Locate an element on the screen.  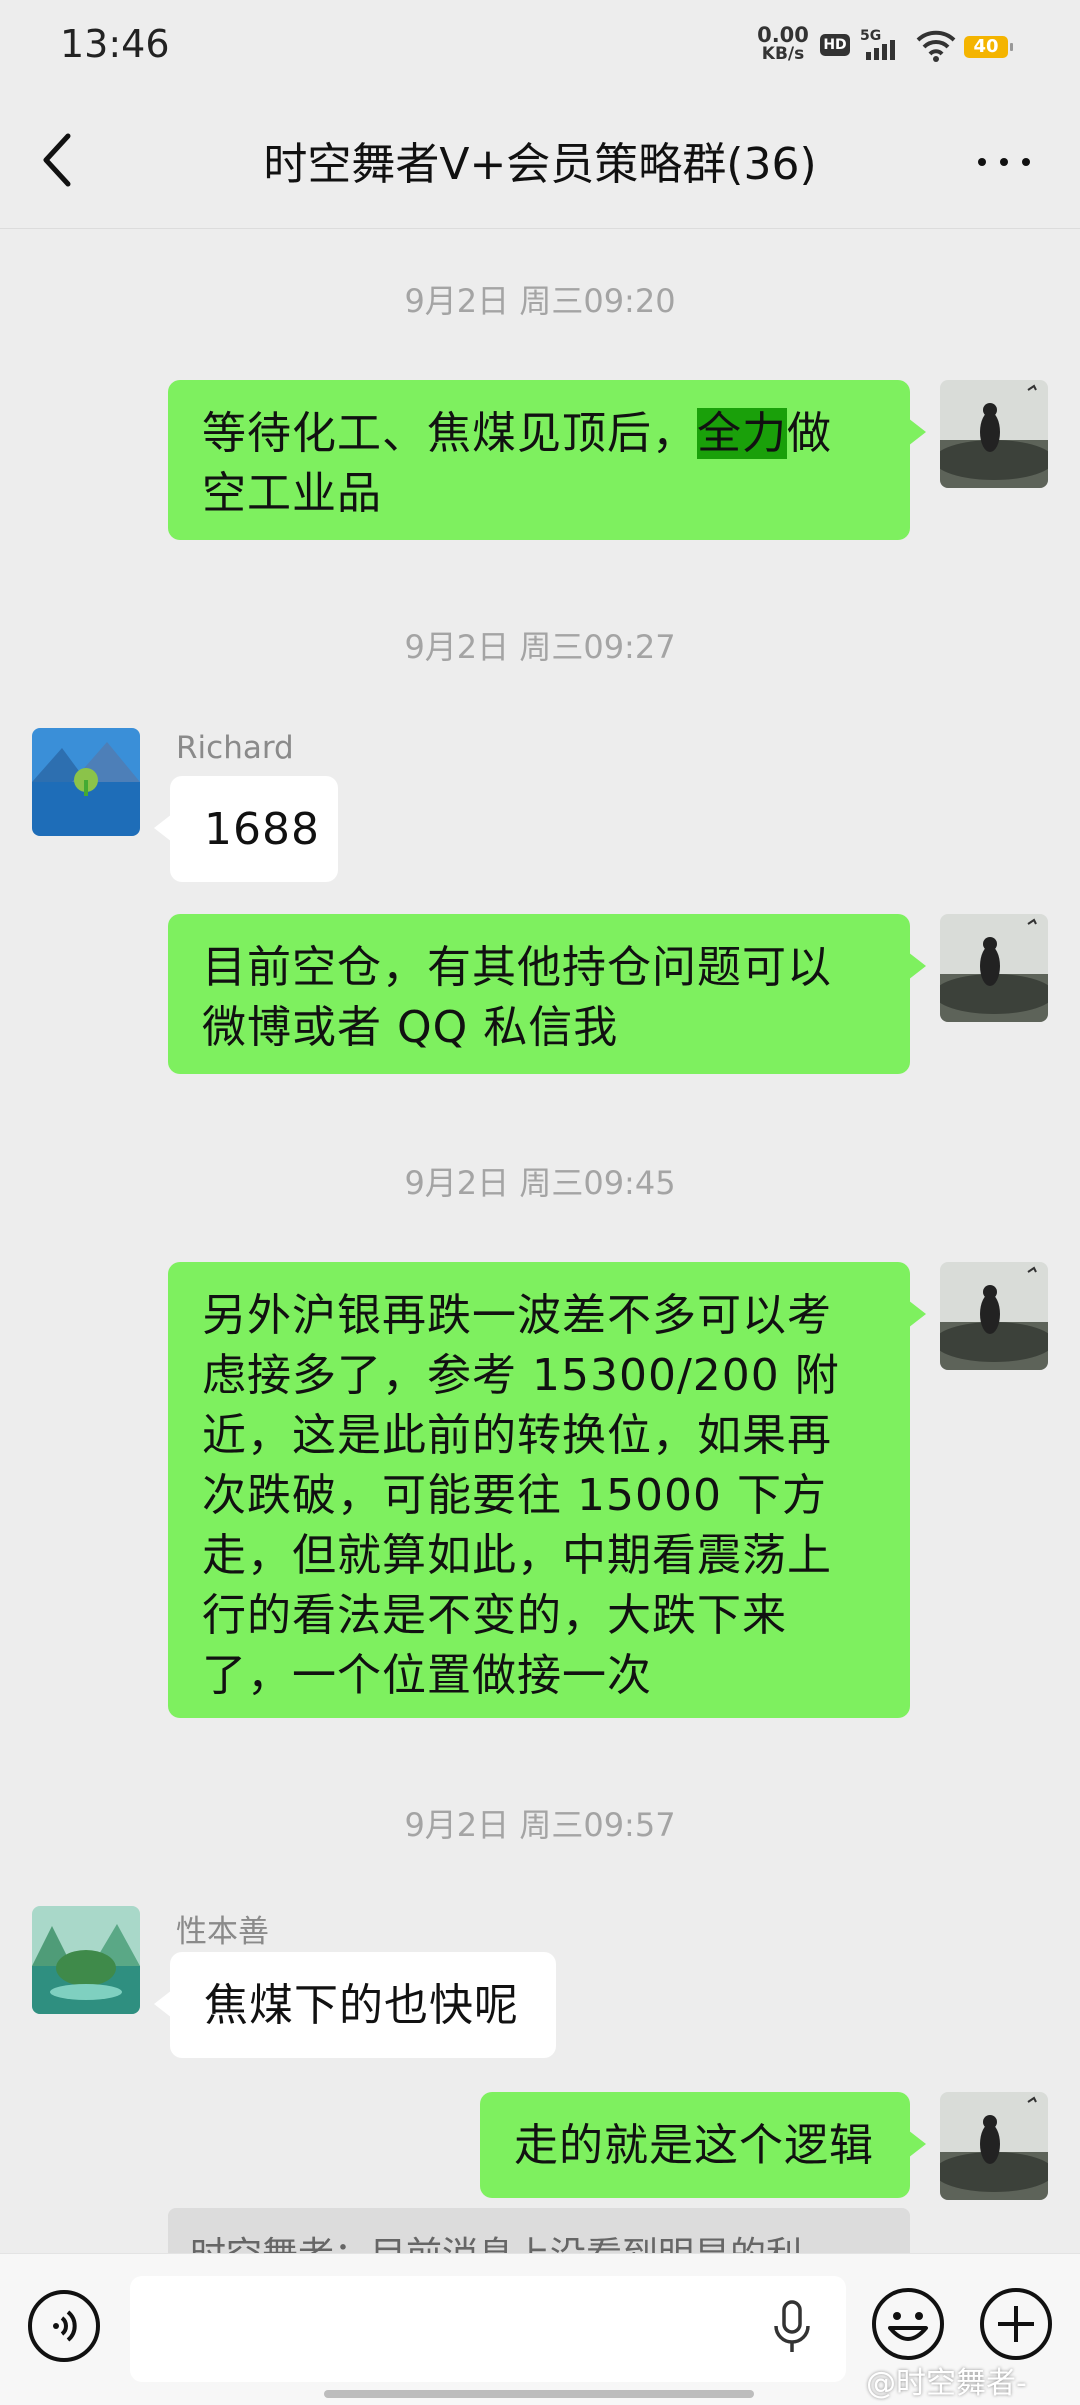
message-text: 1688 is located at coordinates (262, 829).